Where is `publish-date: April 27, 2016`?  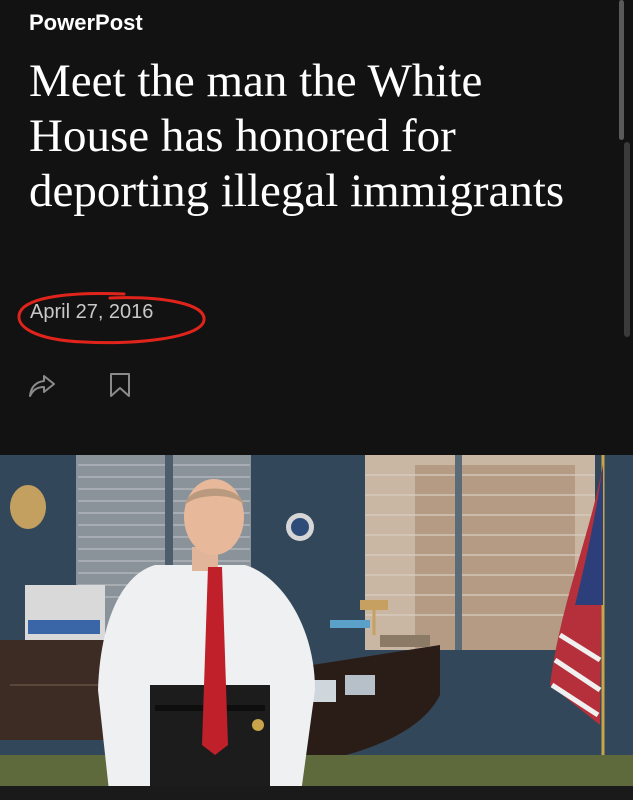
publish-date: April 27, 2016 is located at coordinates (92, 312).